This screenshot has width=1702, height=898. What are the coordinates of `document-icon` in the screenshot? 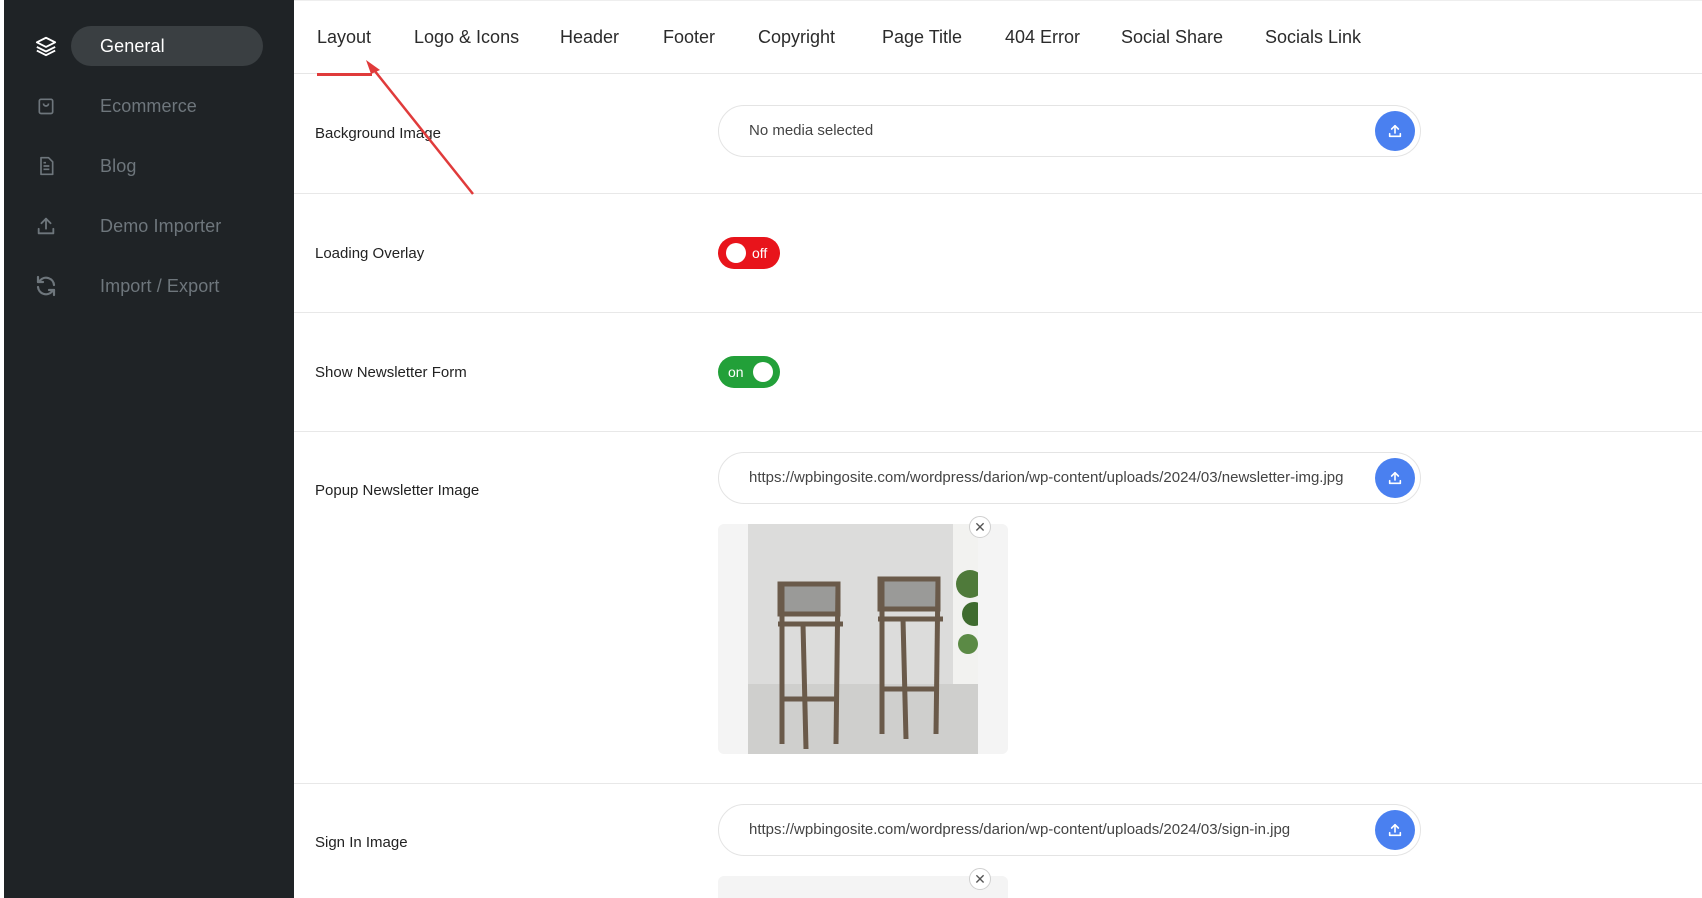 It's located at (46, 166).